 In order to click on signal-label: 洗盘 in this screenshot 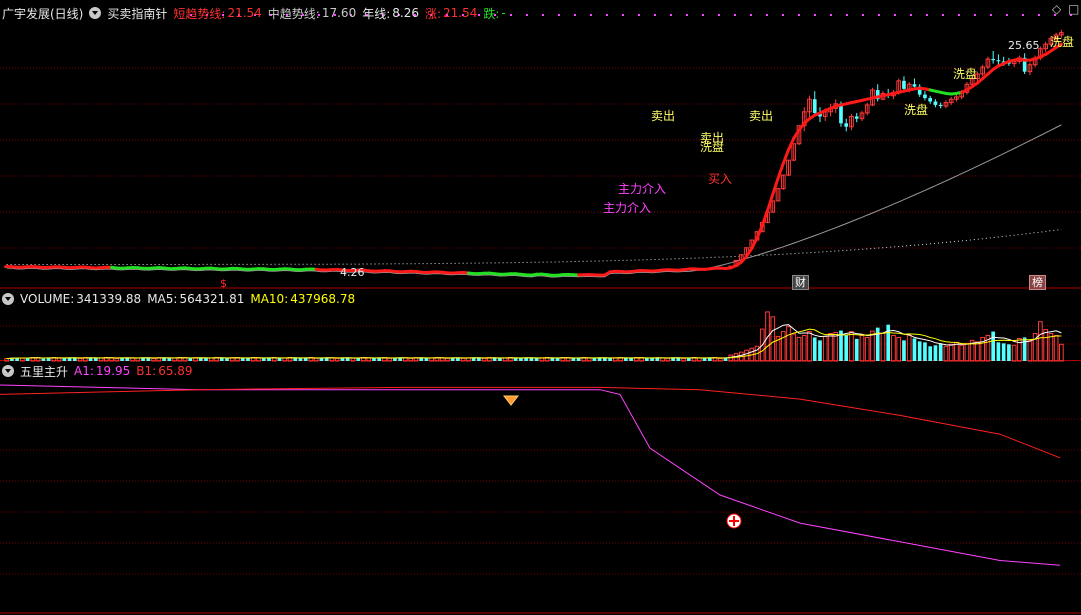, I will do `click(1062, 42)`.